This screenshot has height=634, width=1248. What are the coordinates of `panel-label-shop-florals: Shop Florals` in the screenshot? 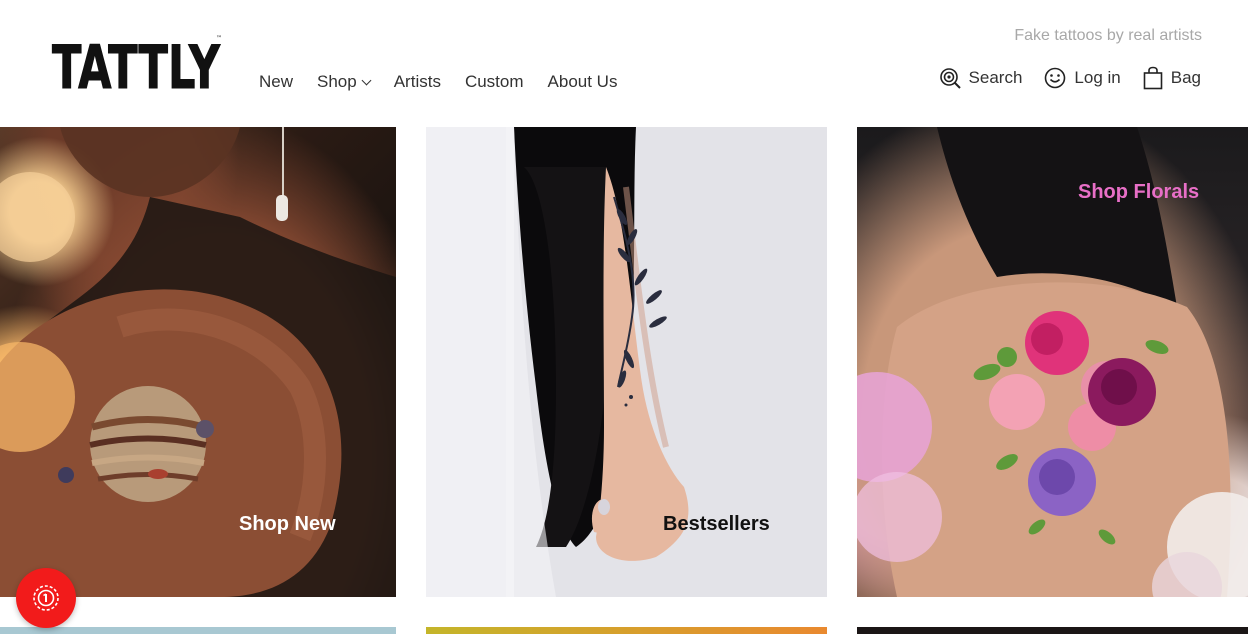 It's located at (1139, 192).